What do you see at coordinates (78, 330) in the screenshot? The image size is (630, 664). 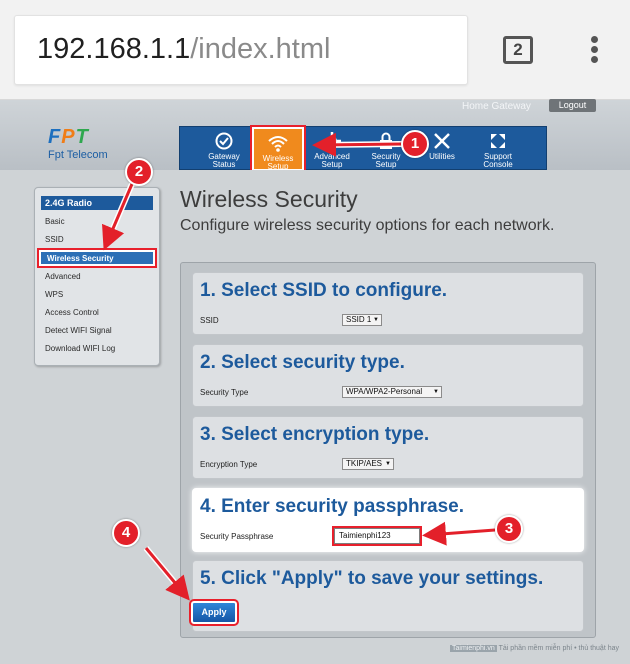 I see `sidebar-item-detect-wifi: Detect WIFI Signal` at bounding box center [78, 330].